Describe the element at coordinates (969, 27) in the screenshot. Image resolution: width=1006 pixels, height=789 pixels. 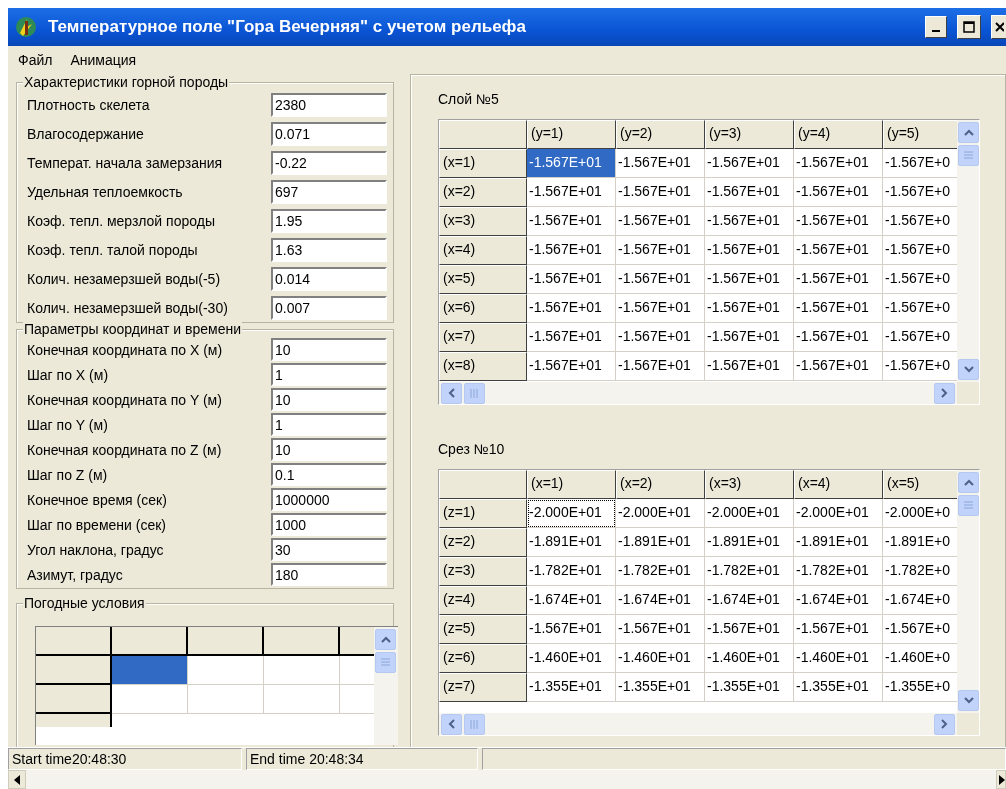
I see `maximize-button` at that location.